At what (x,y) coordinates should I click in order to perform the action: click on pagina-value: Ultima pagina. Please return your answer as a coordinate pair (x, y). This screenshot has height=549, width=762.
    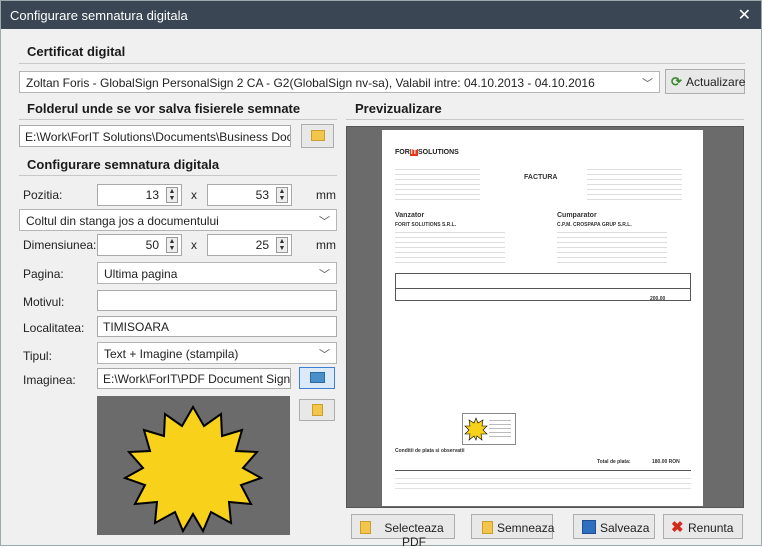
    Looking at the image, I should click on (141, 274).